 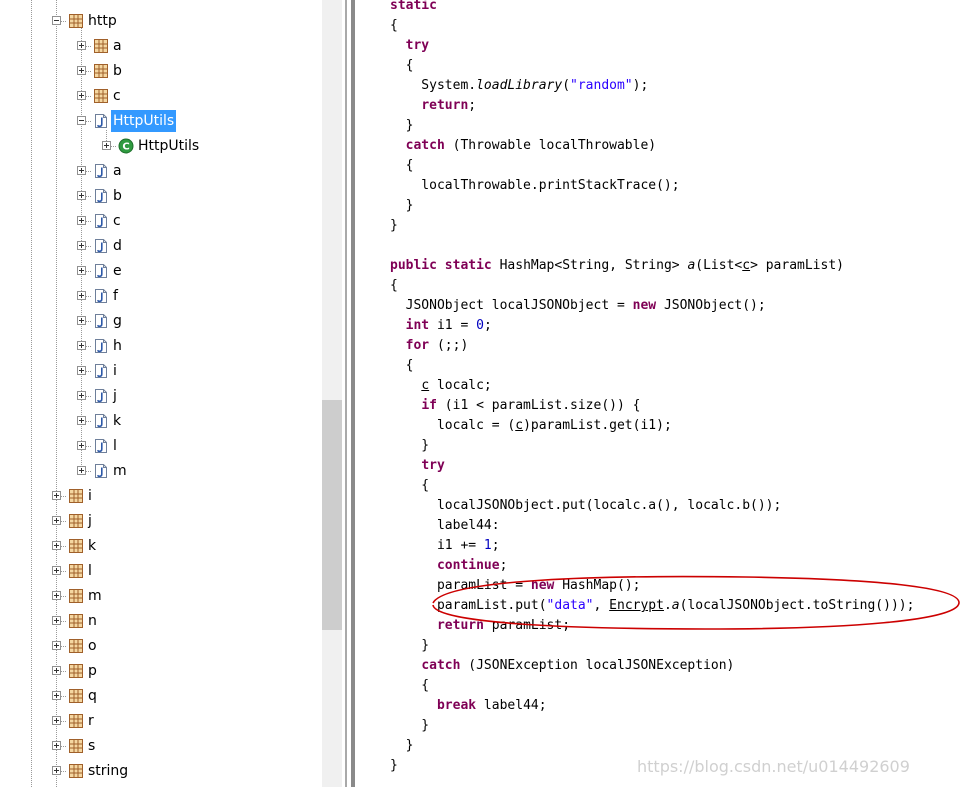 I want to click on tree-item-java: i, so click(x=161, y=371).